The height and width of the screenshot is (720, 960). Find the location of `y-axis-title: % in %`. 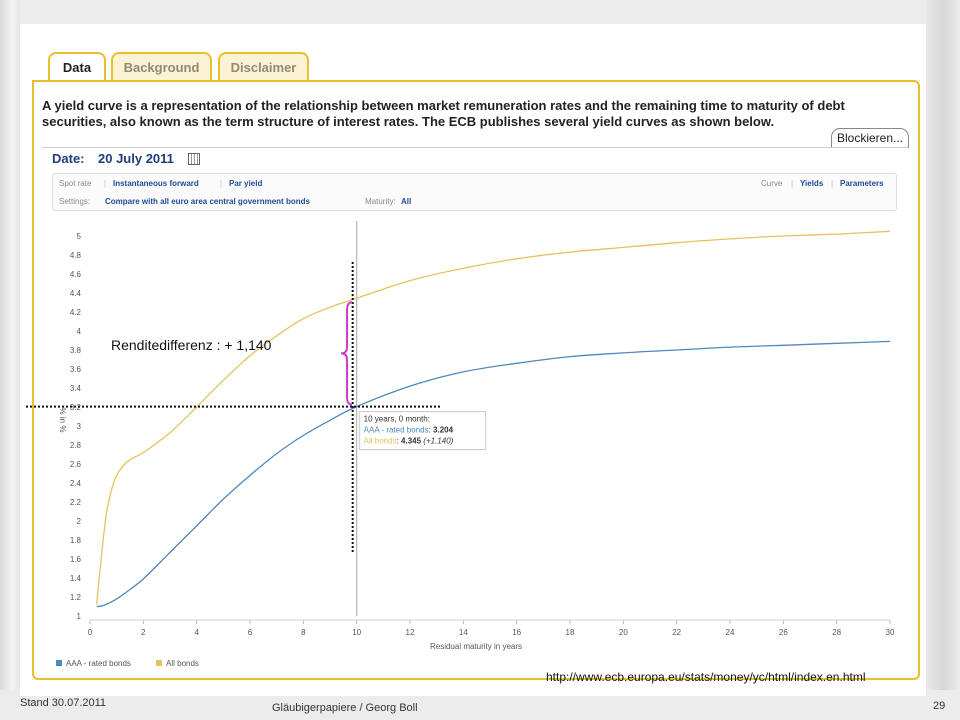

y-axis-title: % in % is located at coordinates (62, 420).